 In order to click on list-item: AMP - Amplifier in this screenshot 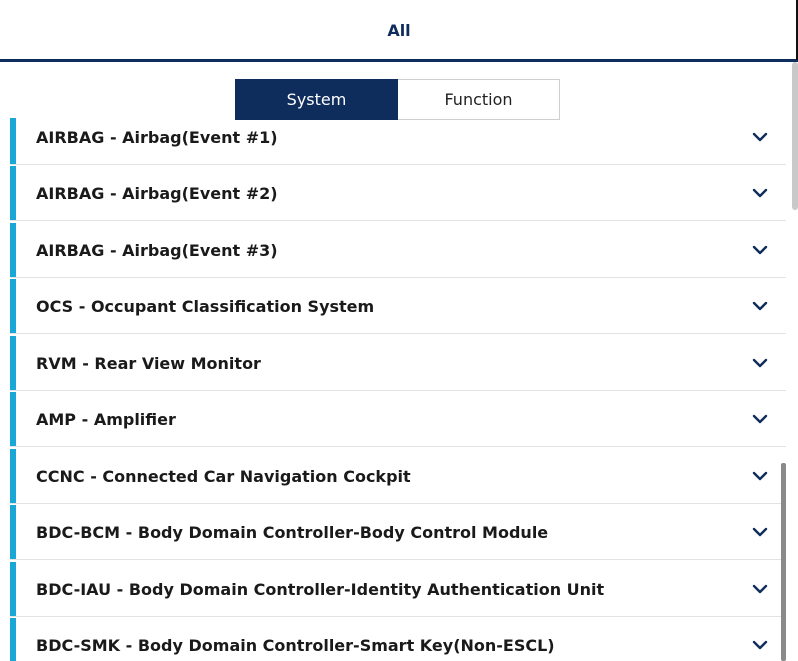, I will do `click(398, 419)`.